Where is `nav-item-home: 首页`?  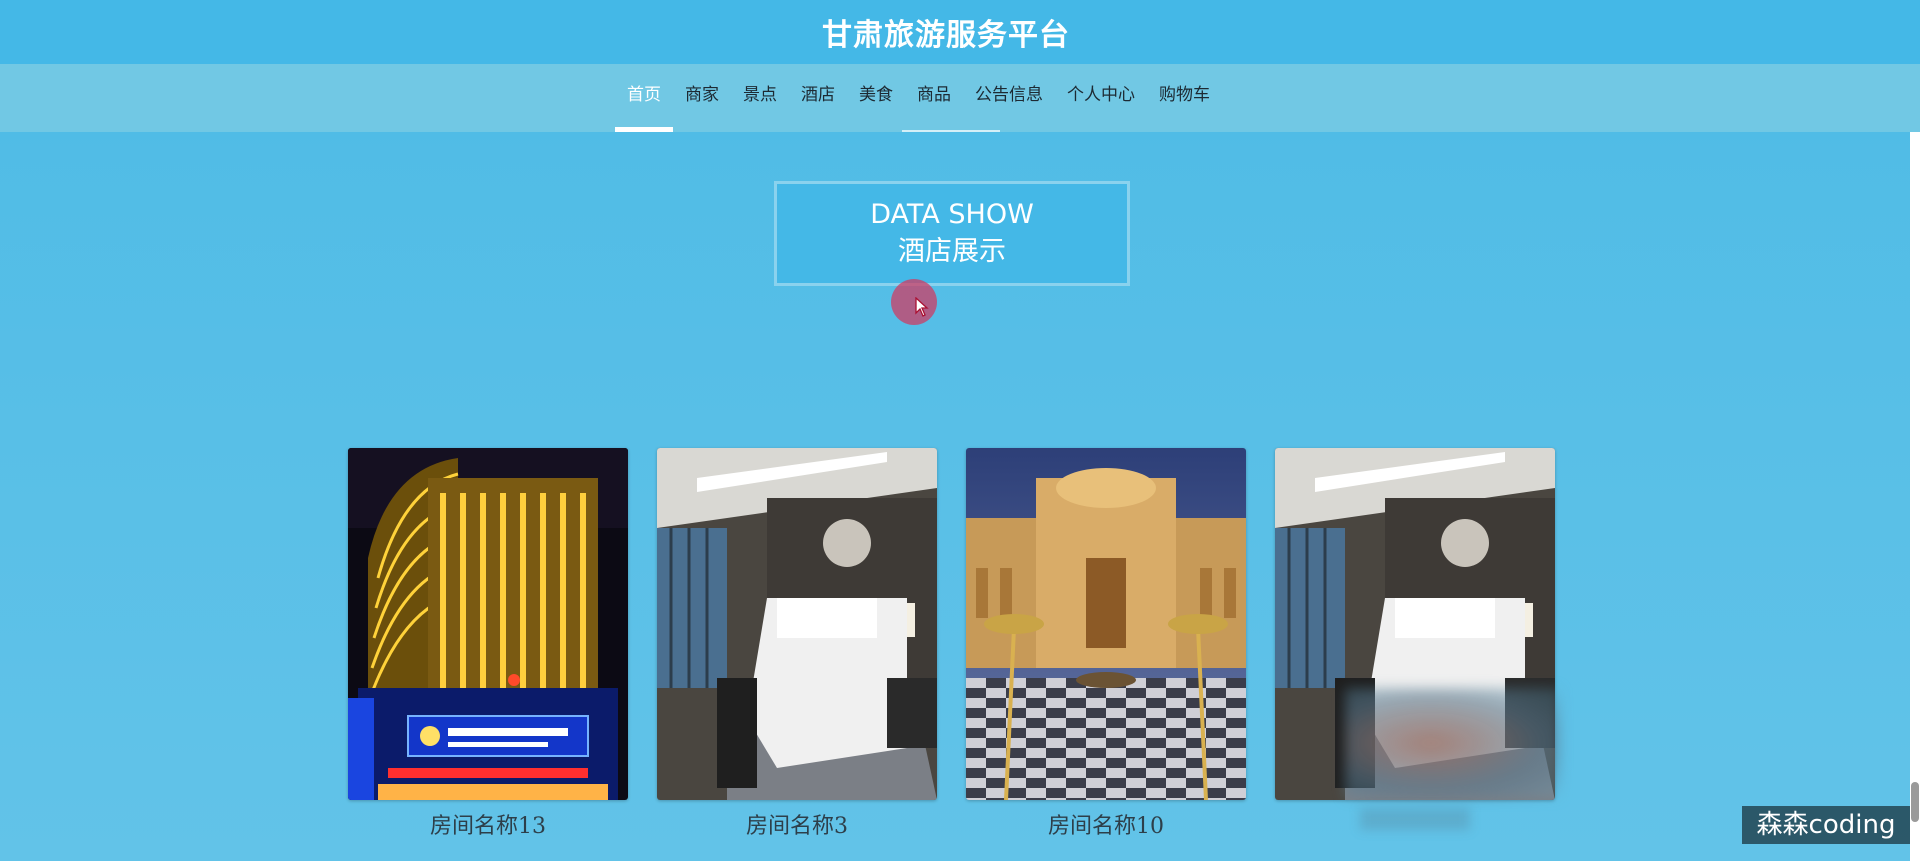
nav-item-home: 首页 is located at coordinates (644, 98).